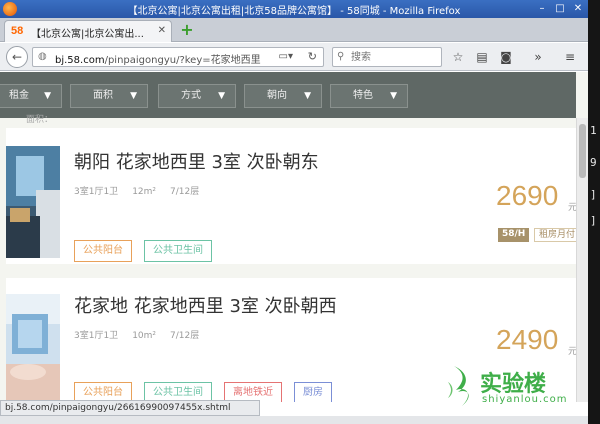 This screenshot has width=600, height=424. I want to click on hamburger-menu-icon: ≡, so click(570, 57).